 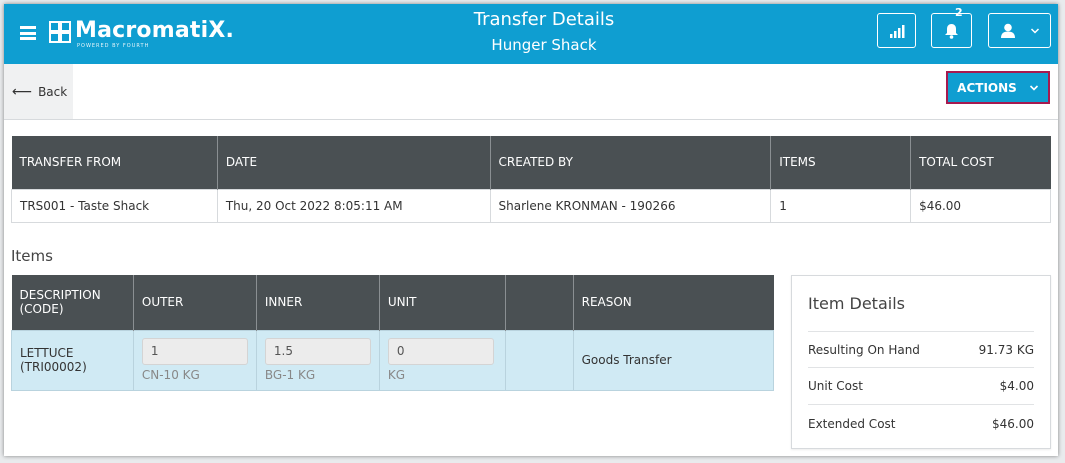 I want to click on cell-total-cost: $46.00, so click(x=980, y=205).